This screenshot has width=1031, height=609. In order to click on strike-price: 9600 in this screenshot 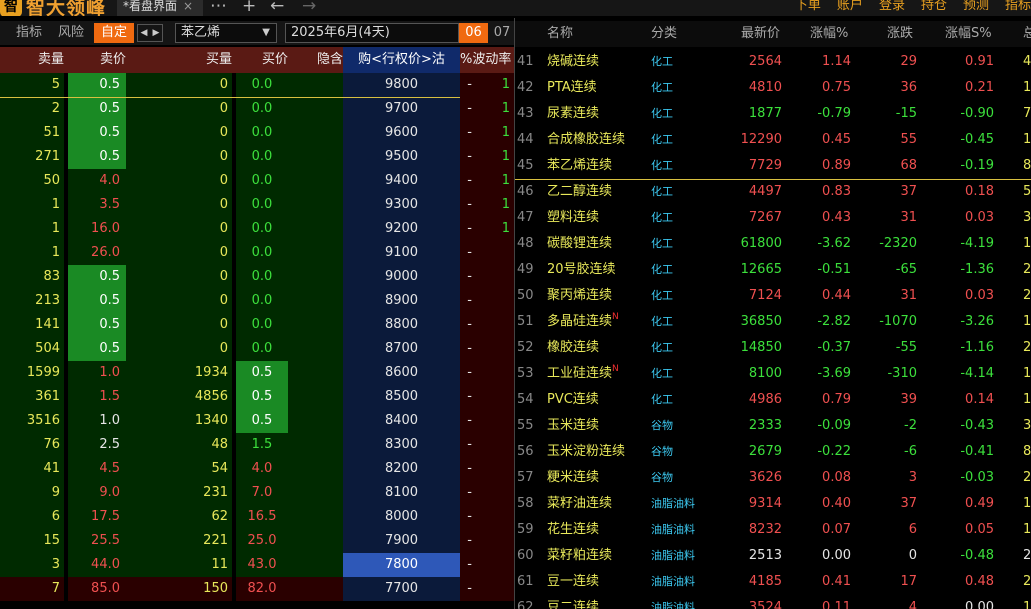, I will do `click(401, 133)`.